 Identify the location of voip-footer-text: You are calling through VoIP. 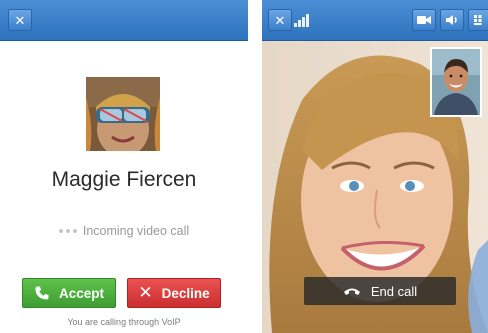
(124, 322).